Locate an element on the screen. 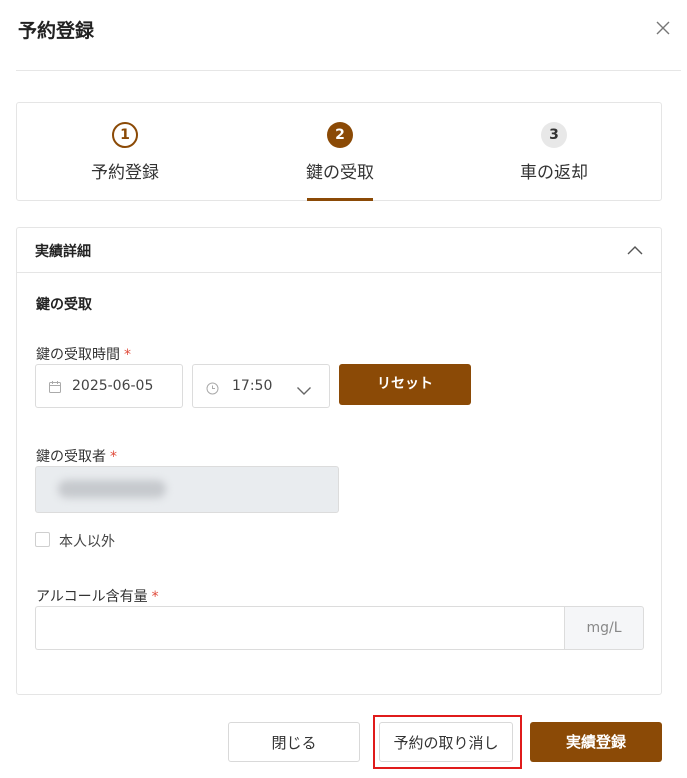 This screenshot has width=687, height=778. time-picker: 17:50 is located at coordinates (261, 386).